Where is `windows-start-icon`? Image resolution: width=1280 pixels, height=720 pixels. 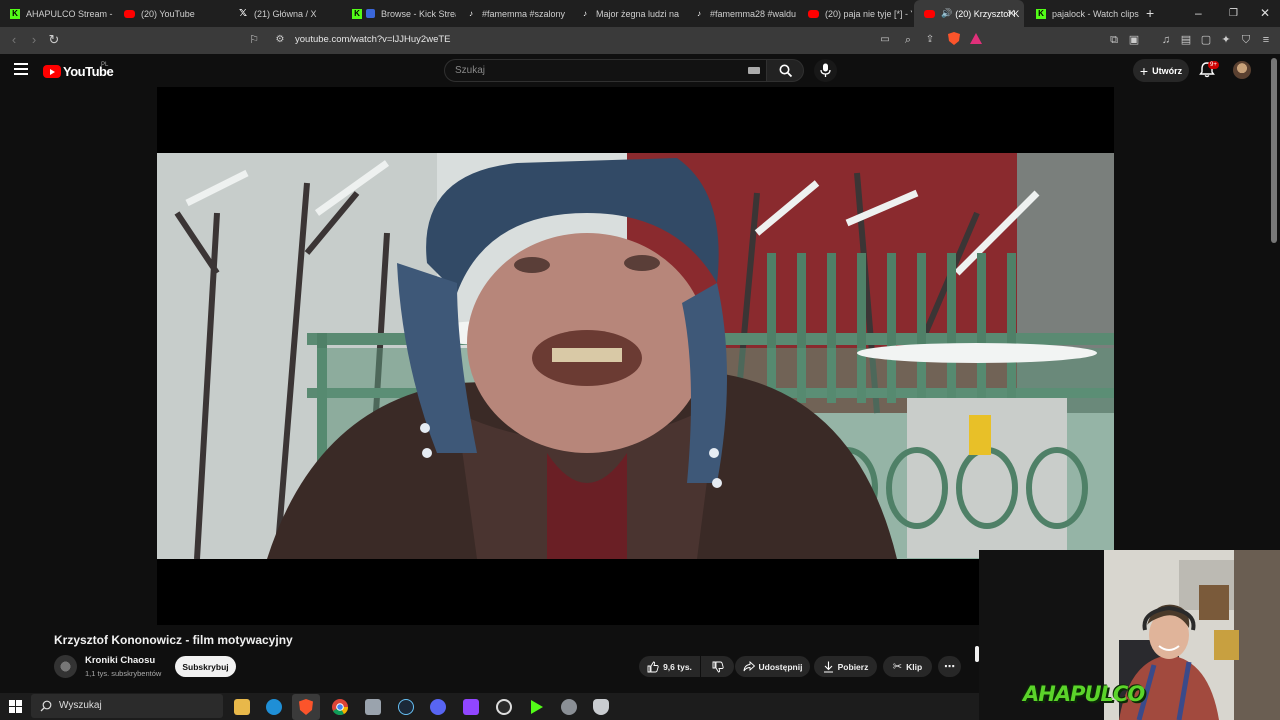 windows-start-icon is located at coordinates (15, 706).